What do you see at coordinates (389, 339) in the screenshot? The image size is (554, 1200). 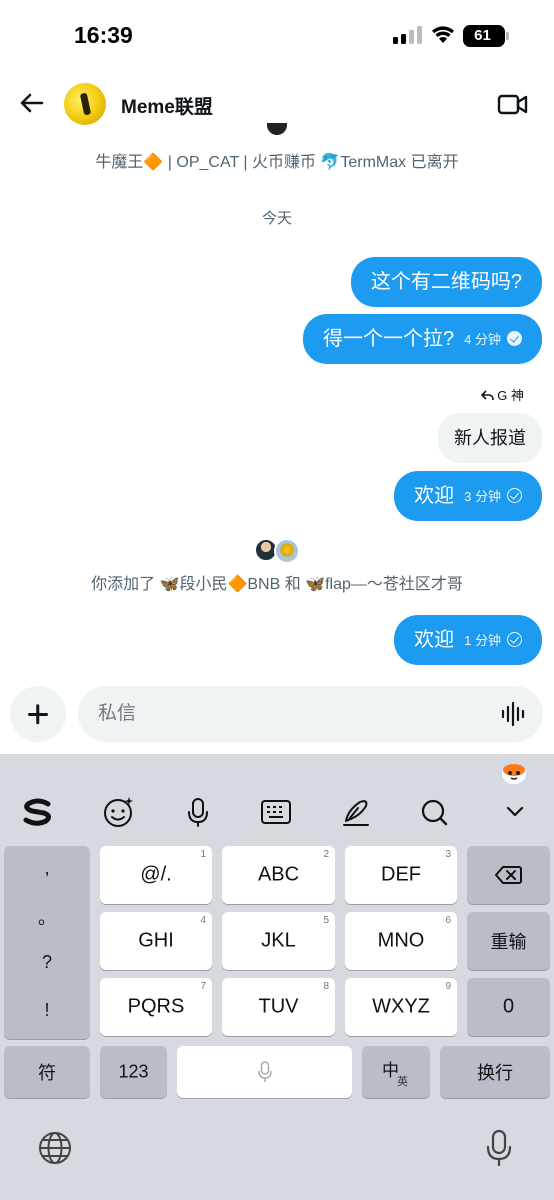 I see `message-text: 得一个一个拉?` at bounding box center [389, 339].